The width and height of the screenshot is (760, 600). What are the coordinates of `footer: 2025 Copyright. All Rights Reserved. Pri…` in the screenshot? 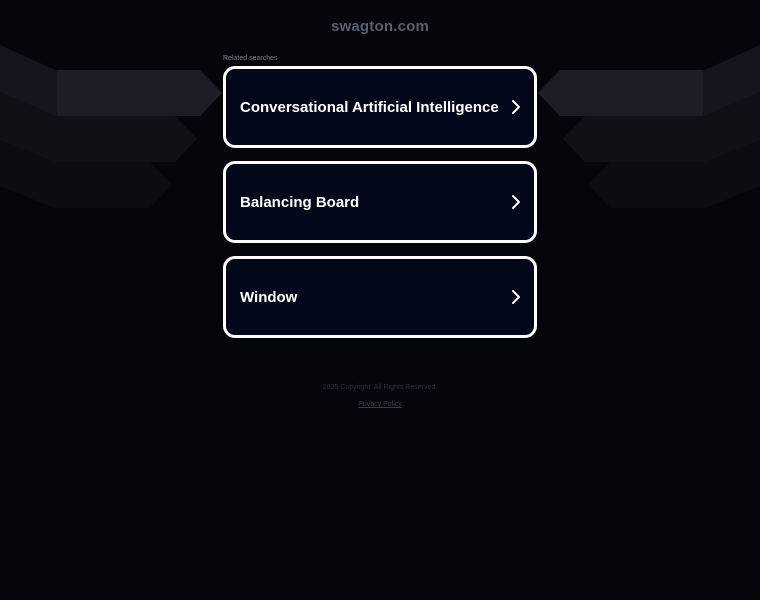 It's located at (380, 396).